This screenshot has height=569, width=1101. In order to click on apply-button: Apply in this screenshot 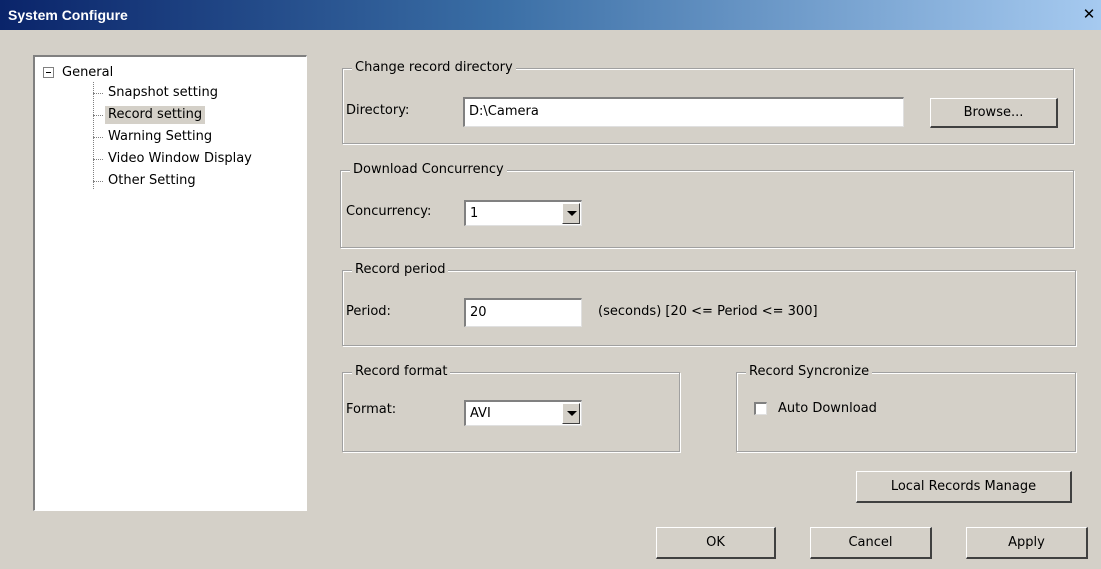, I will do `click(1027, 543)`.